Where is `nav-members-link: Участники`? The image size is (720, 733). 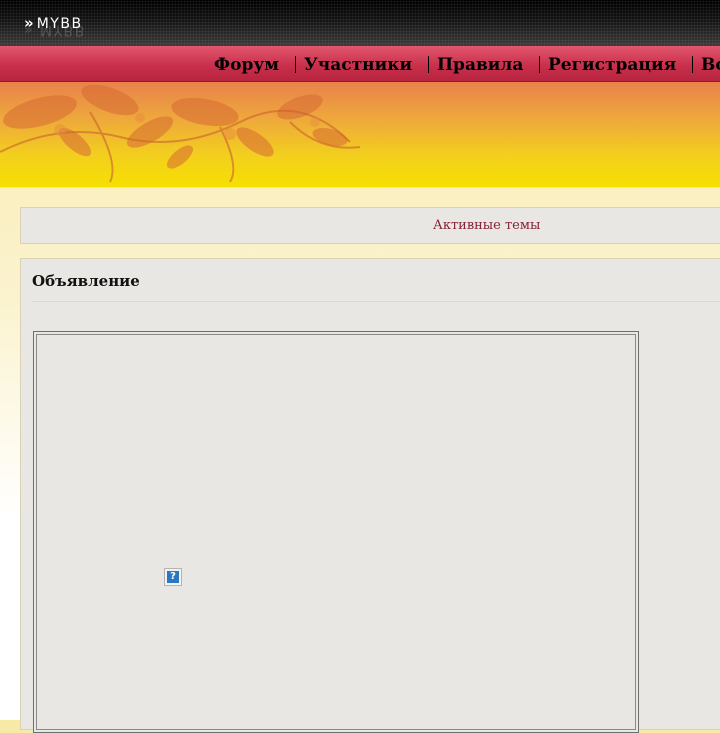 nav-members-link: Участники is located at coordinates (358, 65).